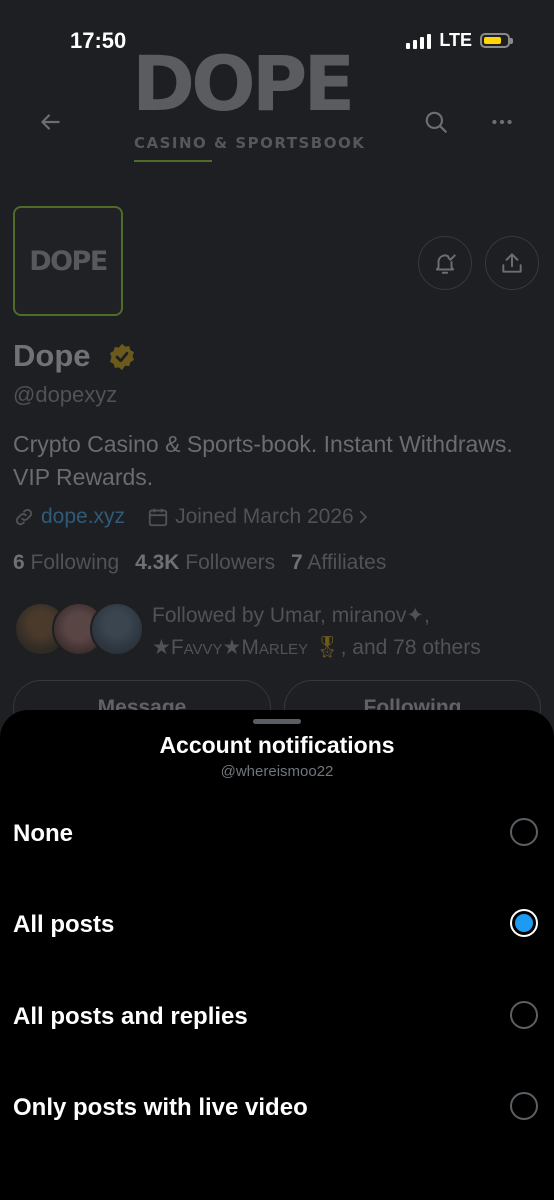 This screenshot has height=1200, width=554. Describe the element at coordinates (52, 355) in the screenshot. I see `profile-name: Dope` at that location.